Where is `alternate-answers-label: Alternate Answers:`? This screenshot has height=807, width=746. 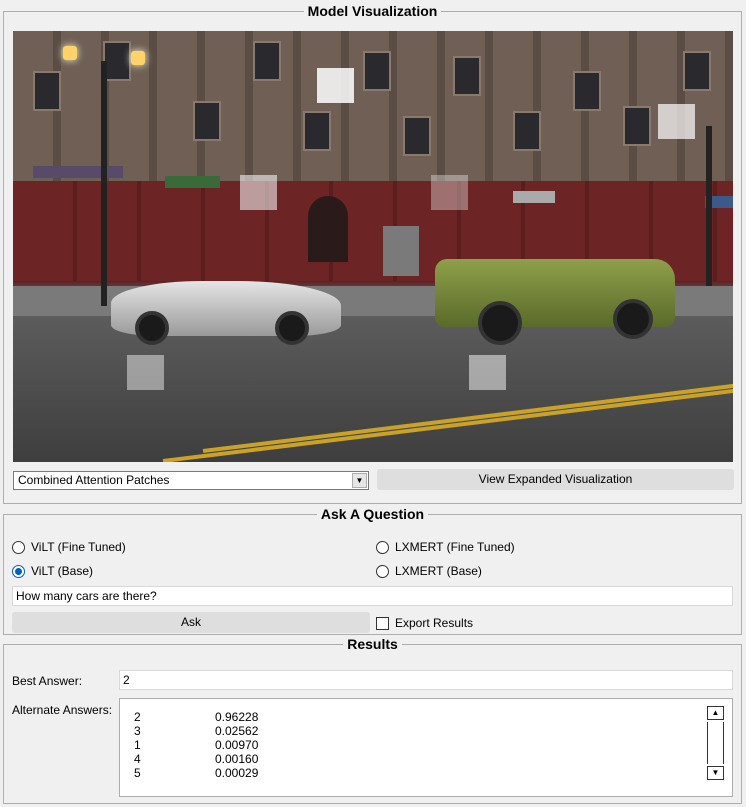 alternate-answers-label: Alternate Answers: is located at coordinates (62, 710).